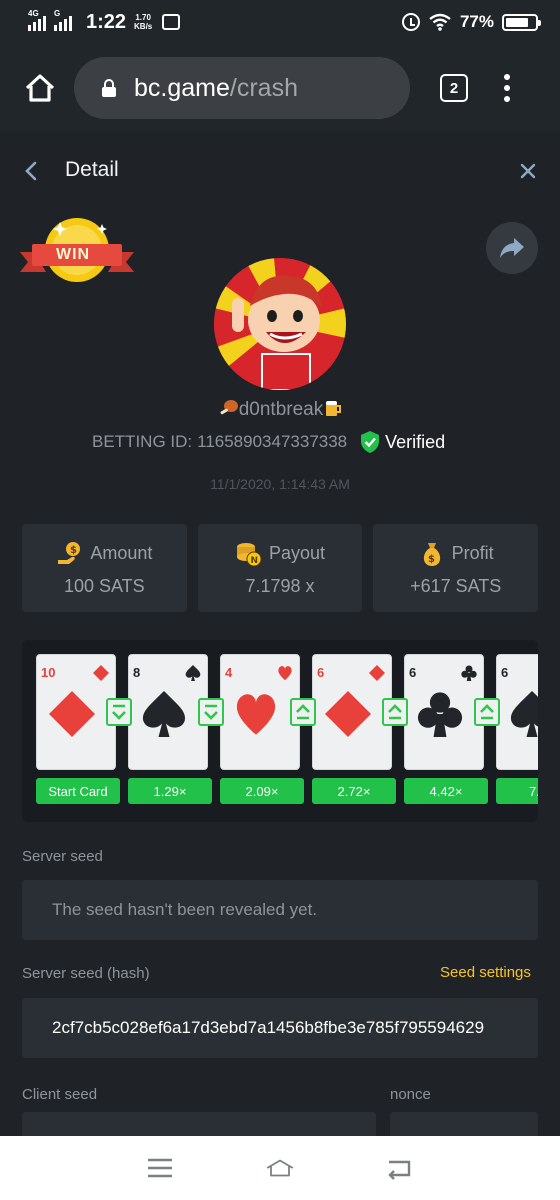 The image size is (560, 1200). Describe the element at coordinates (143, 26) in the screenshot. I see `network-speed-unit: KB/s` at that location.